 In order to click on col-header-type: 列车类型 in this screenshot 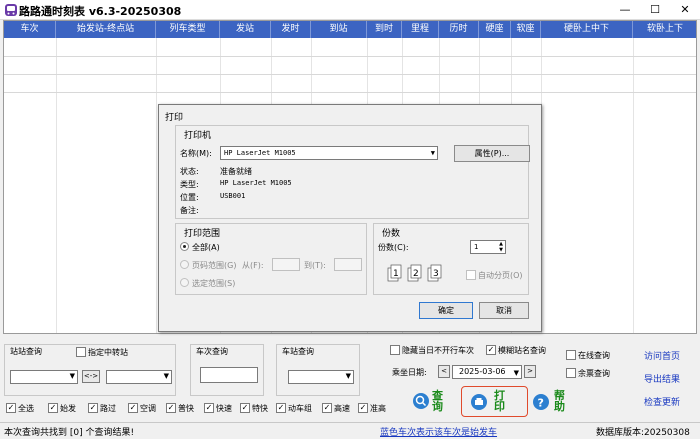, I will do `click(188, 29)`.